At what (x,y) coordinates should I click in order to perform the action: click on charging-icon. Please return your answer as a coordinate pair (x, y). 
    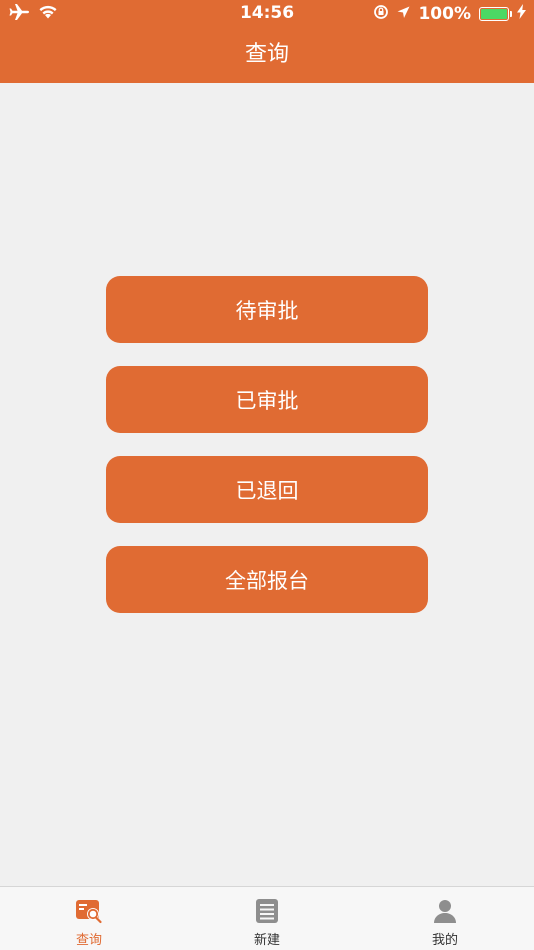
    Looking at the image, I should click on (521, 14).